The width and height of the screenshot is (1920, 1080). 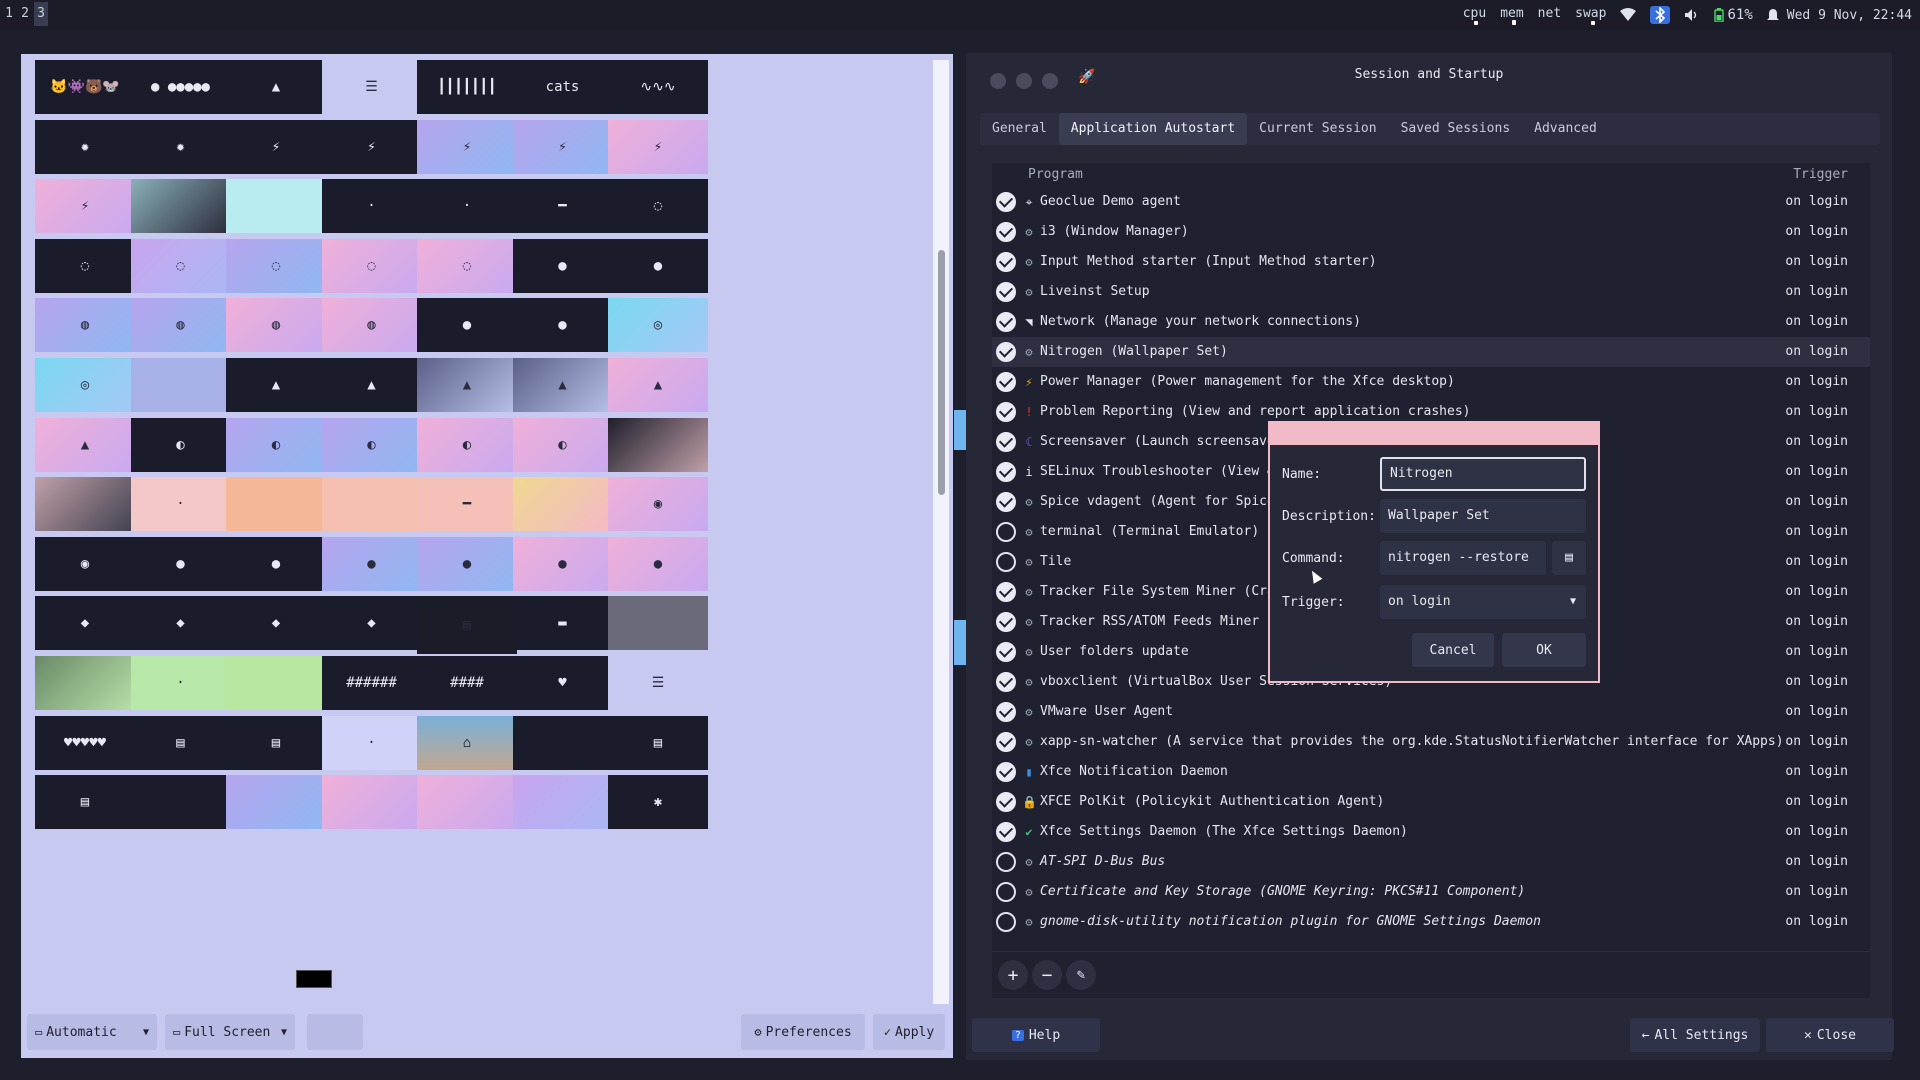 What do you see at coordinates (1431, 292) in the screenshot?
I see `autostart-row: ⚙ Liveinst Setup on login` at bounding box center [1431, 292].